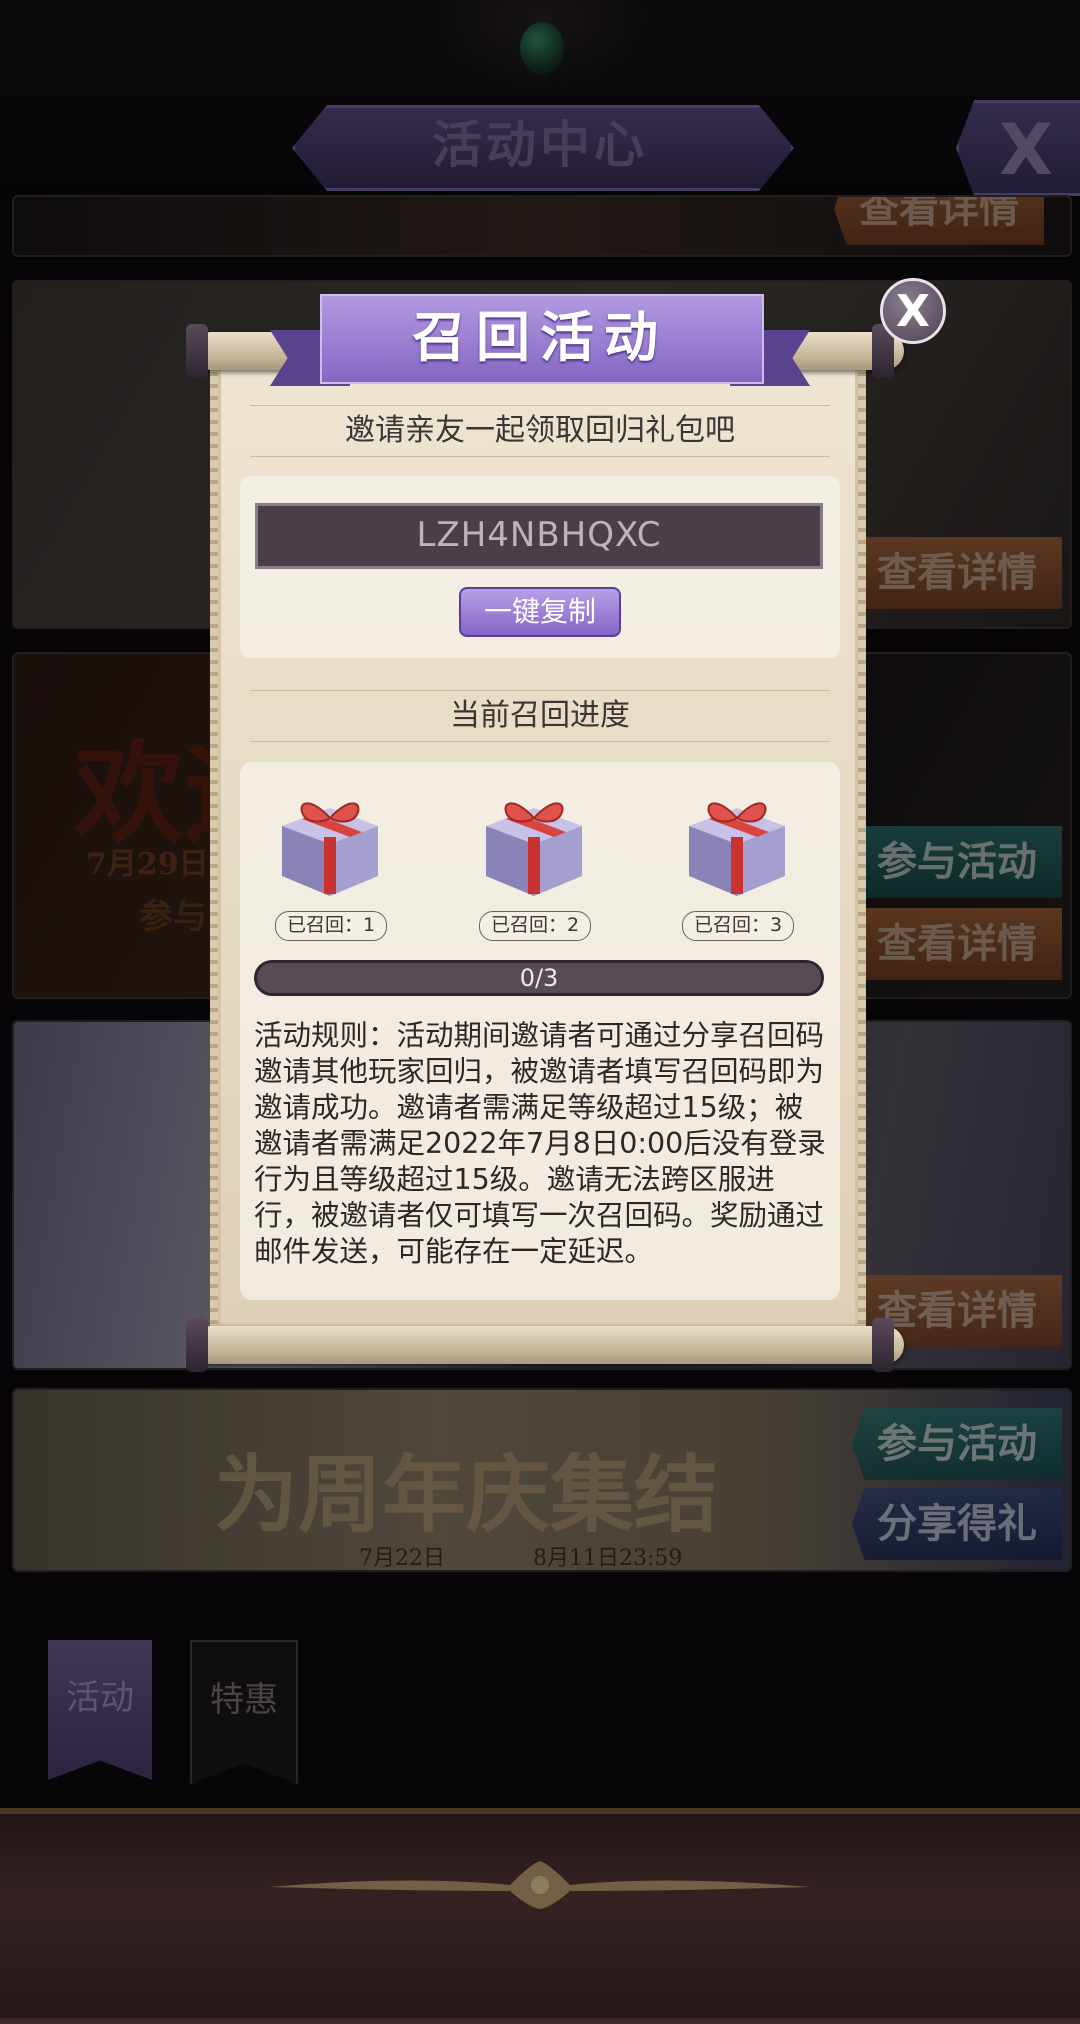 The height and width of the screenshot is (2024, 1080). Describe the element at coordinates (540, 431) in the screenshot. I see `popup-subtitle: 邀请亲友一起领取回归礼包吧` at that location.